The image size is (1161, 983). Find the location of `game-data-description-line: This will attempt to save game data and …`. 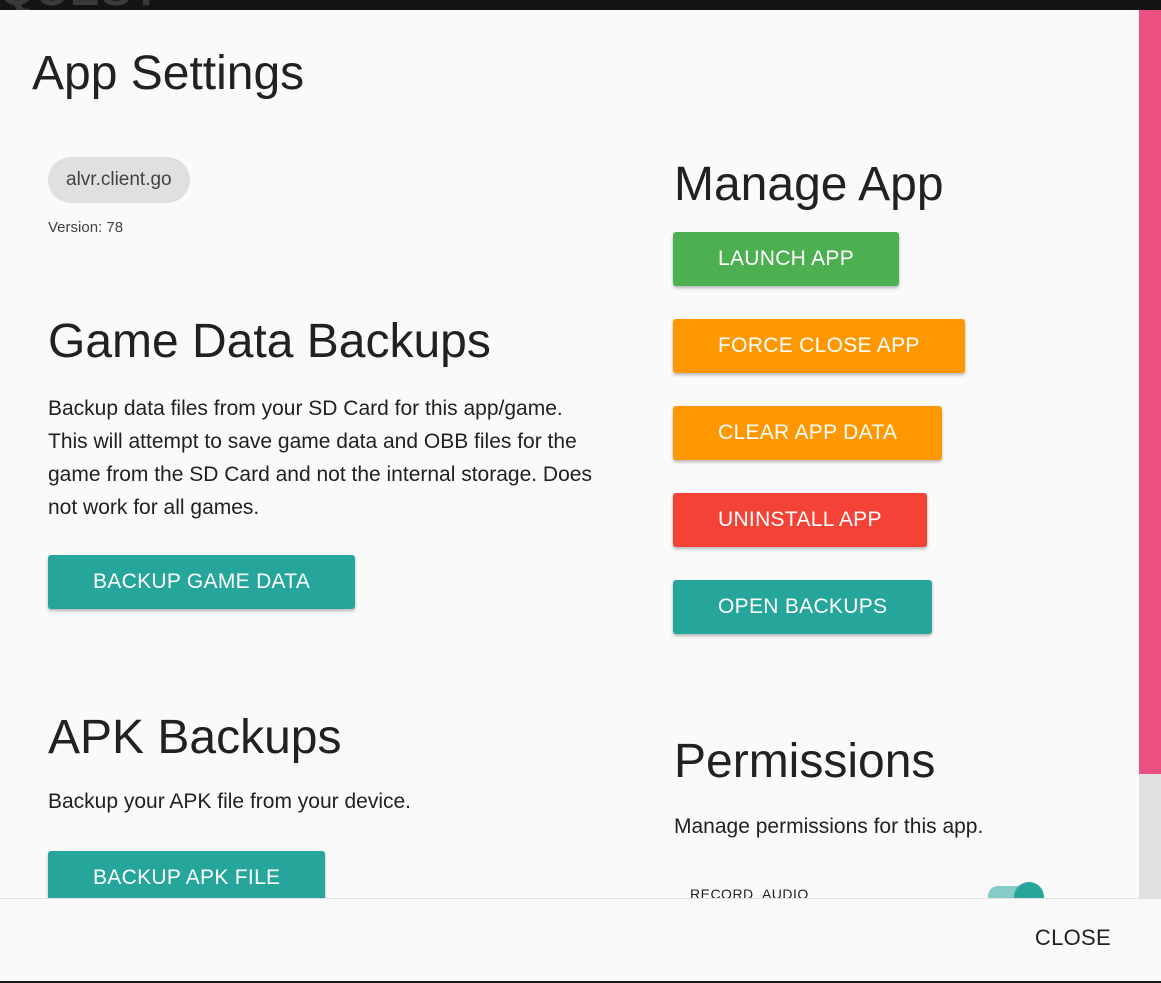

game-data-description-line: This will attempt to save game data and … is located at coordinates (312, 441).